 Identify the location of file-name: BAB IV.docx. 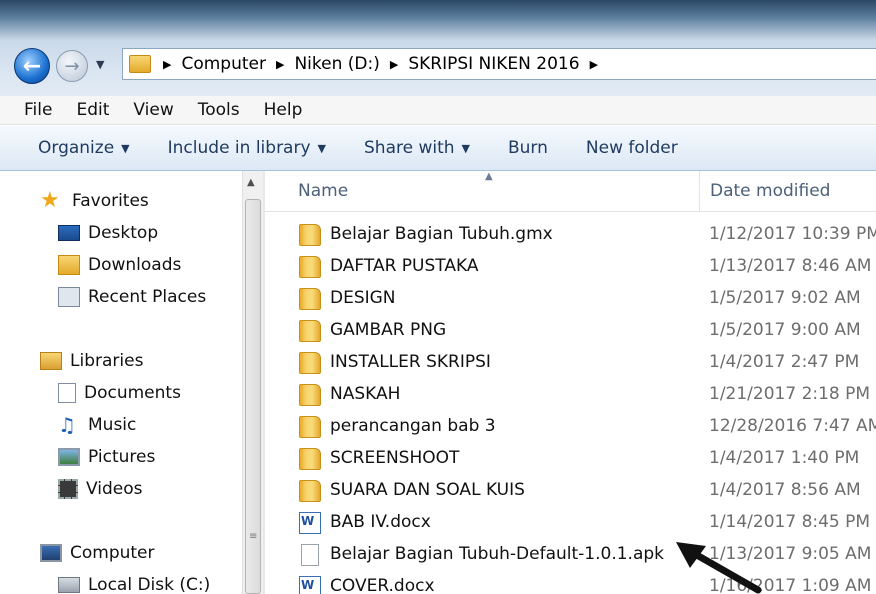
(380, 522).